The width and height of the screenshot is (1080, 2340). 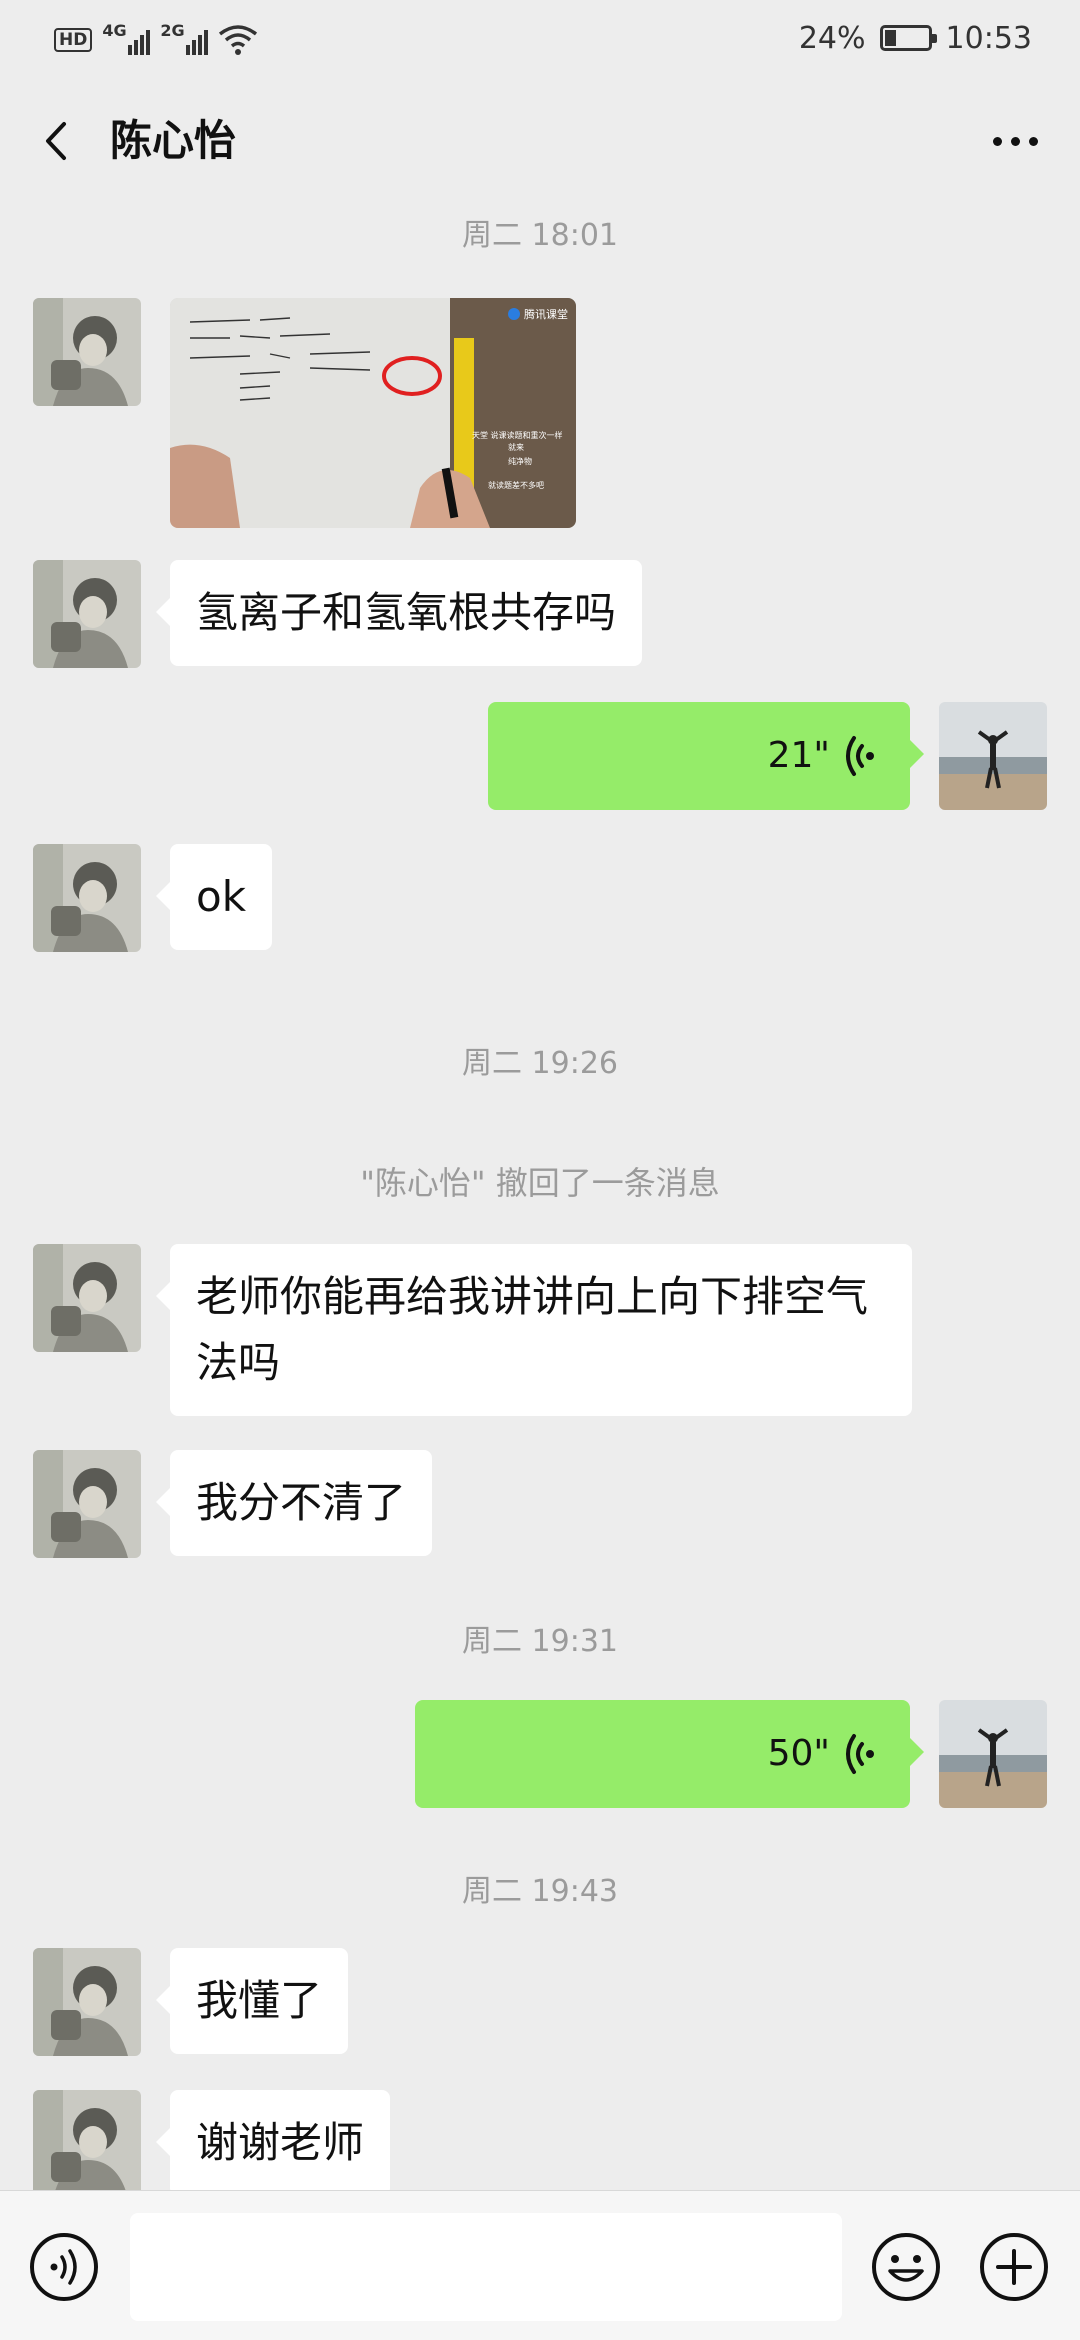 What do you see at coordinates (214, 897) in the screenshot?
I see `received-message: ok` at bounding box center [214, 897].